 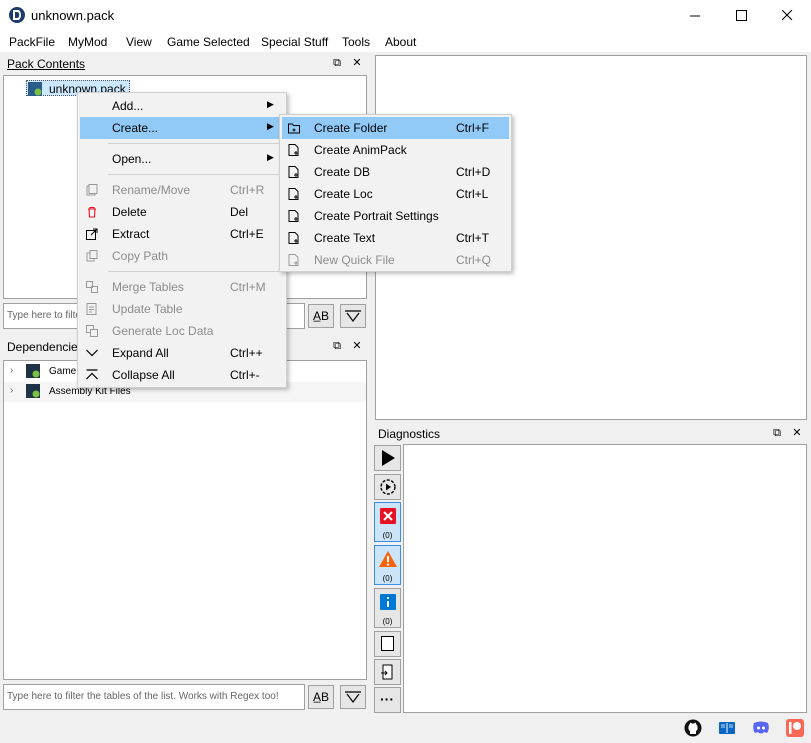 I want to click on game-icon, so click(x=33, y=371).